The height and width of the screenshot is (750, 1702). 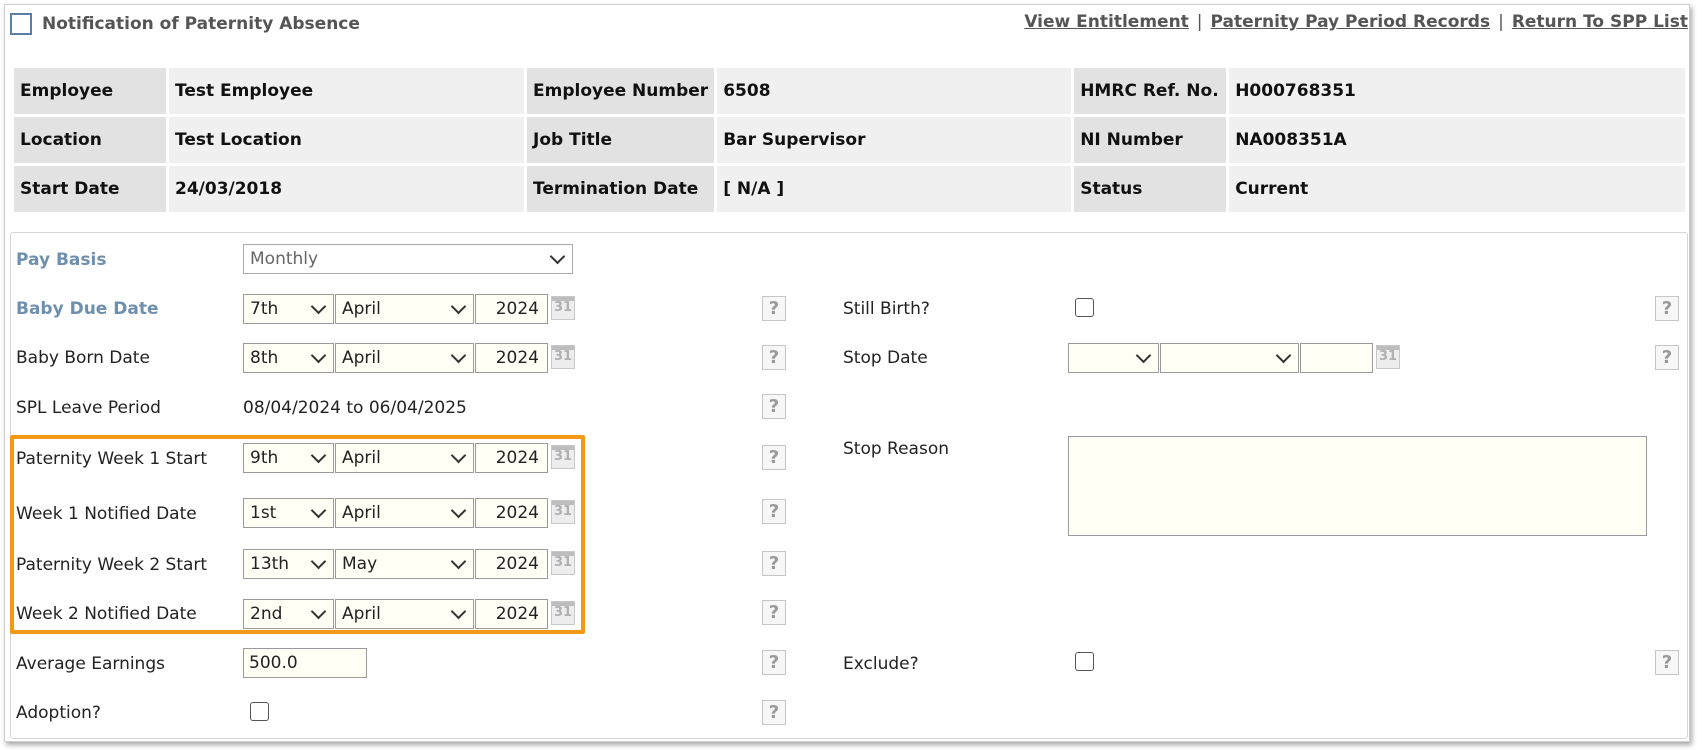 I want to click on exclude-label: Exclude?, so click(x=881, y=664).